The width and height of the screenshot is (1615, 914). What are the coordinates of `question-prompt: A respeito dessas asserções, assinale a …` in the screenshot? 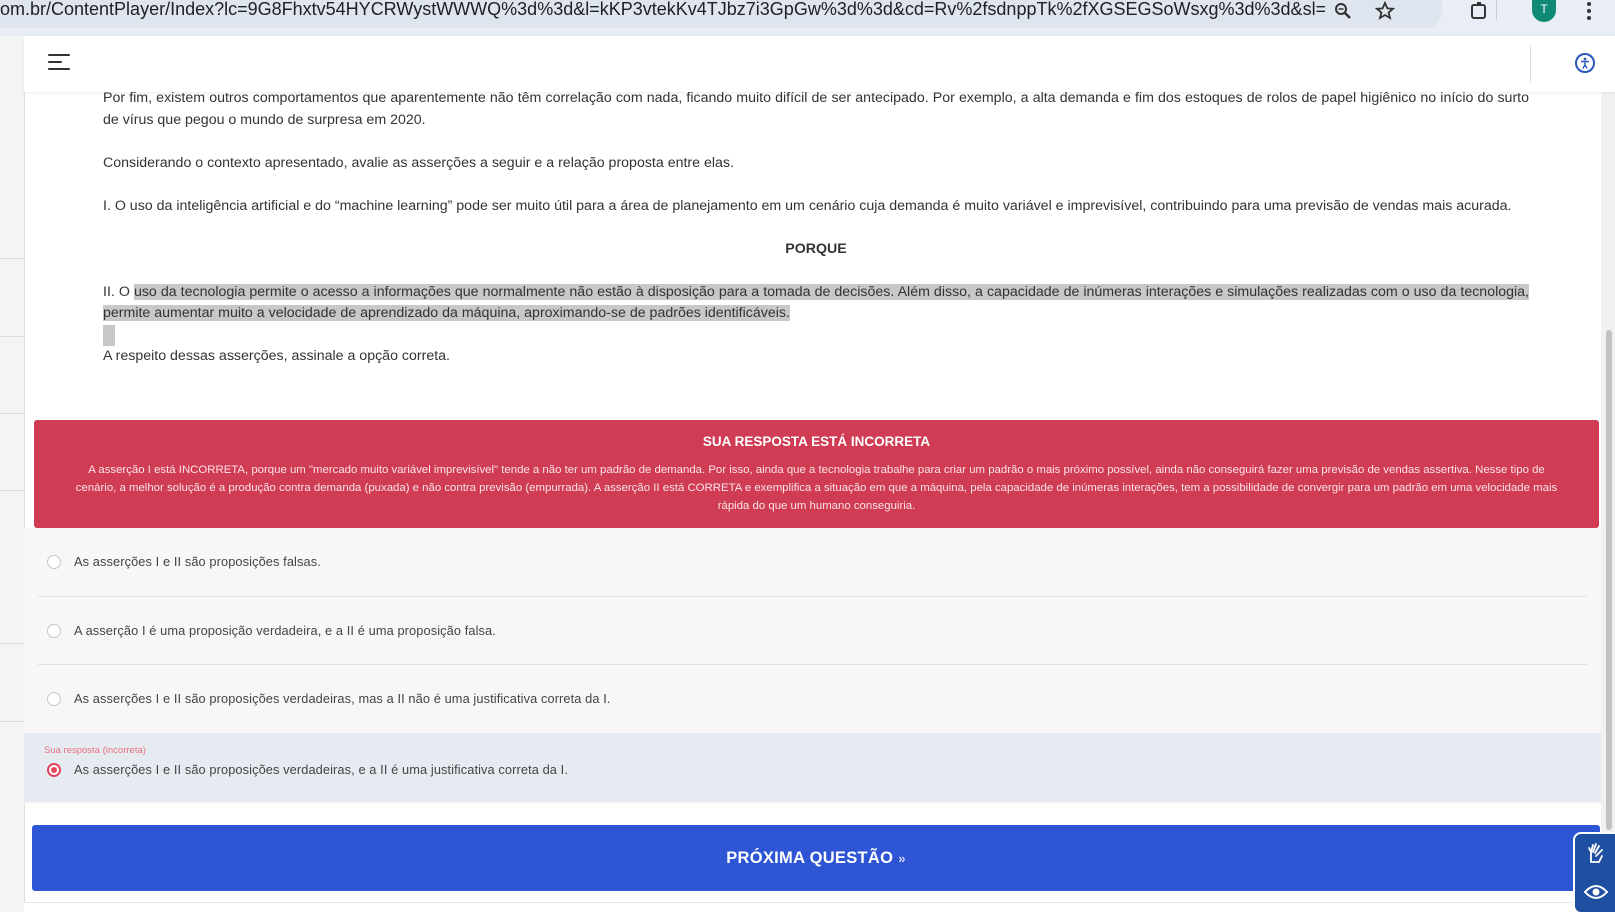 It's located at (276, 356).